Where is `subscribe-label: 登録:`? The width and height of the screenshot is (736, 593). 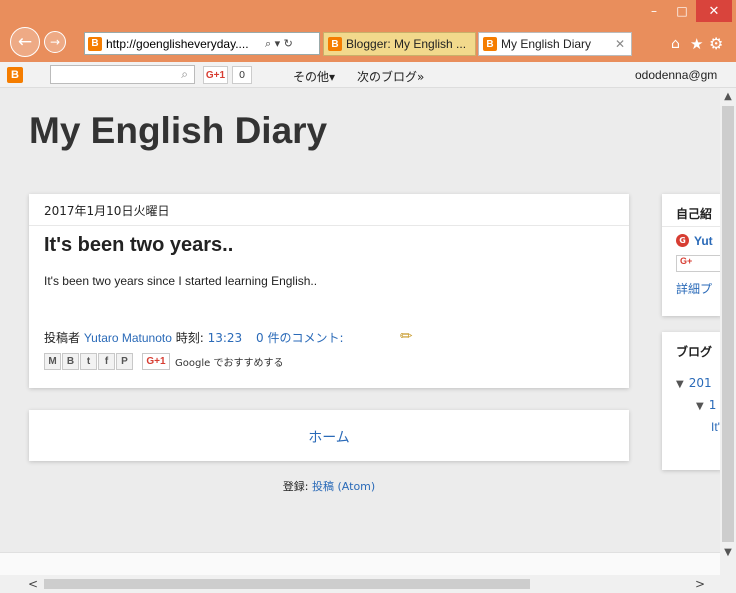
subscribe-label: 登録: is located at coordinates (295, 486).